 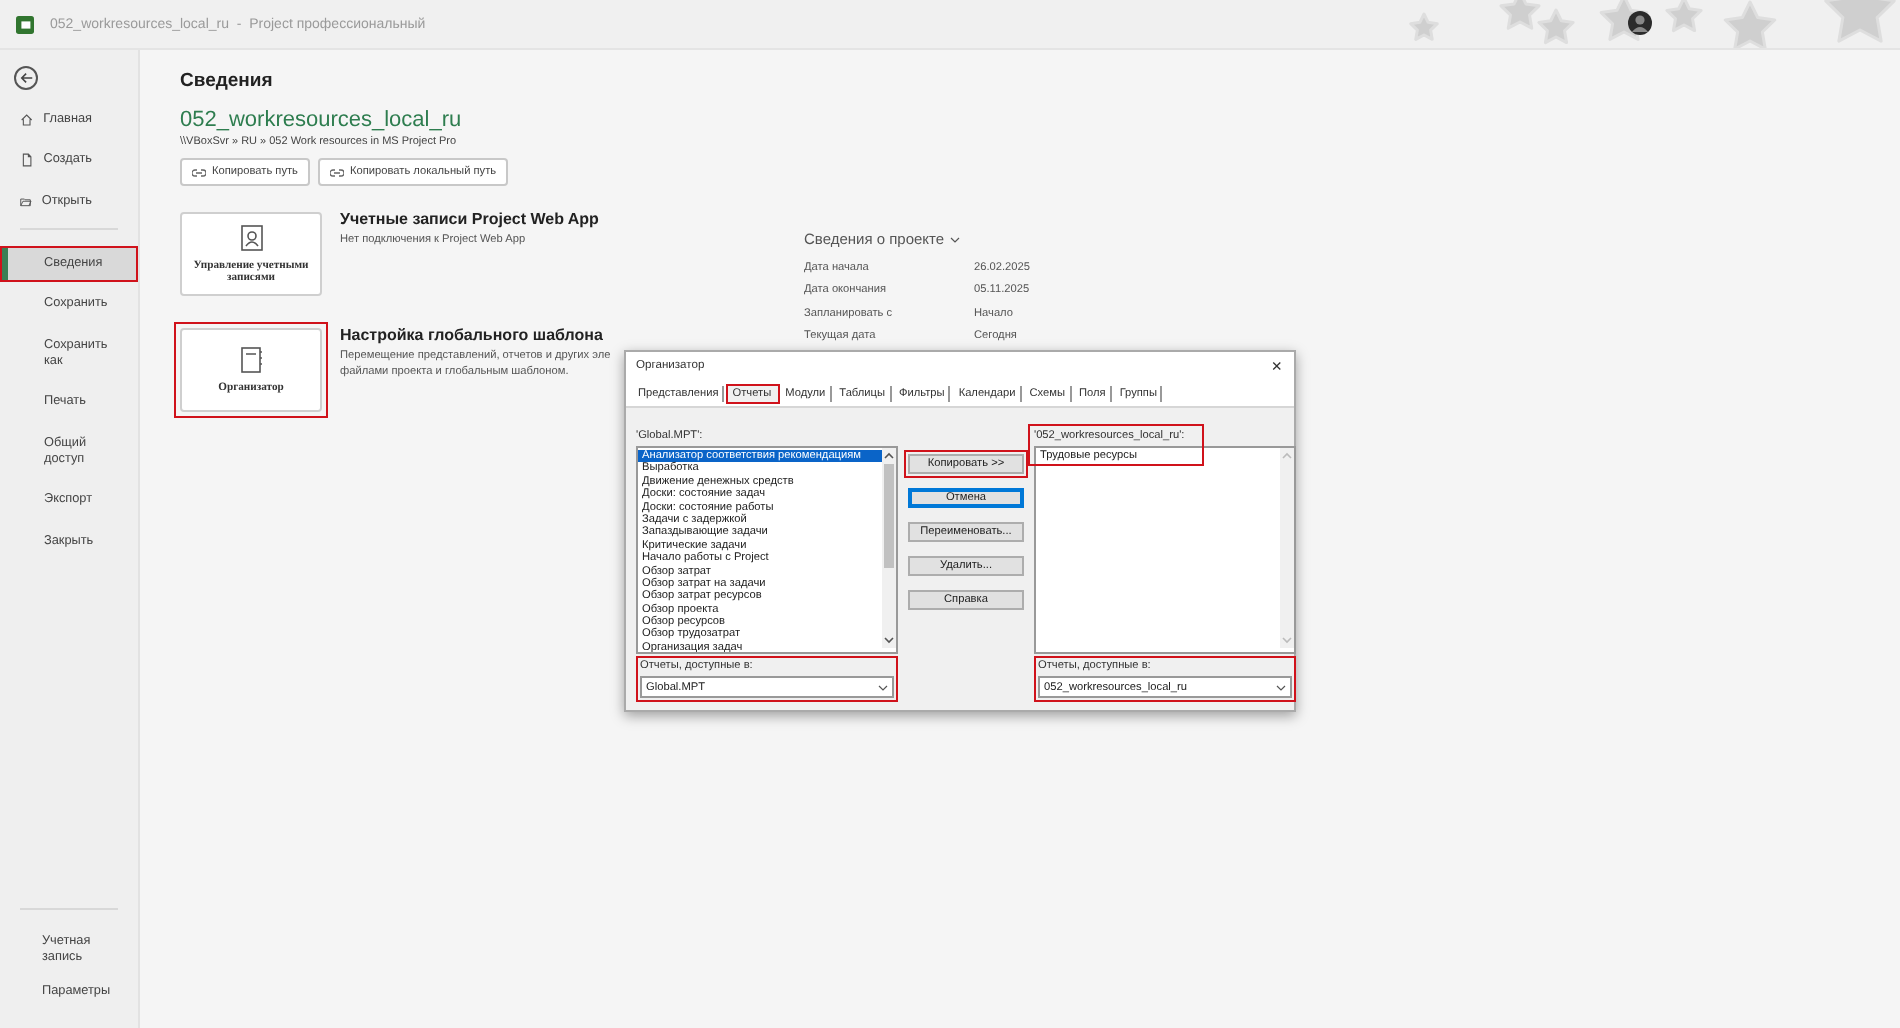 What do you see at coordinates (1640, 23) in the screenshot?
I see `avatar-icon` at bounding box center [1640, 23].